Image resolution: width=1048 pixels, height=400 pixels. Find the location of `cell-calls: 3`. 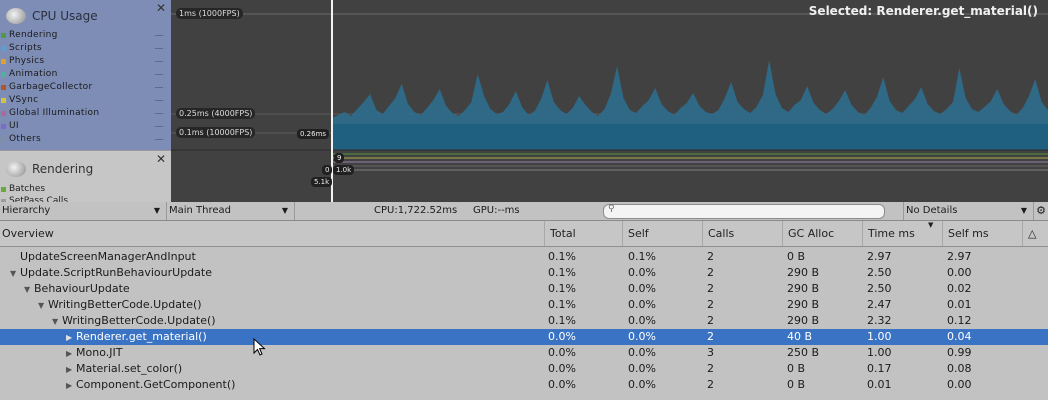

cell-calls: 3 is located at coordinates (710, 352).